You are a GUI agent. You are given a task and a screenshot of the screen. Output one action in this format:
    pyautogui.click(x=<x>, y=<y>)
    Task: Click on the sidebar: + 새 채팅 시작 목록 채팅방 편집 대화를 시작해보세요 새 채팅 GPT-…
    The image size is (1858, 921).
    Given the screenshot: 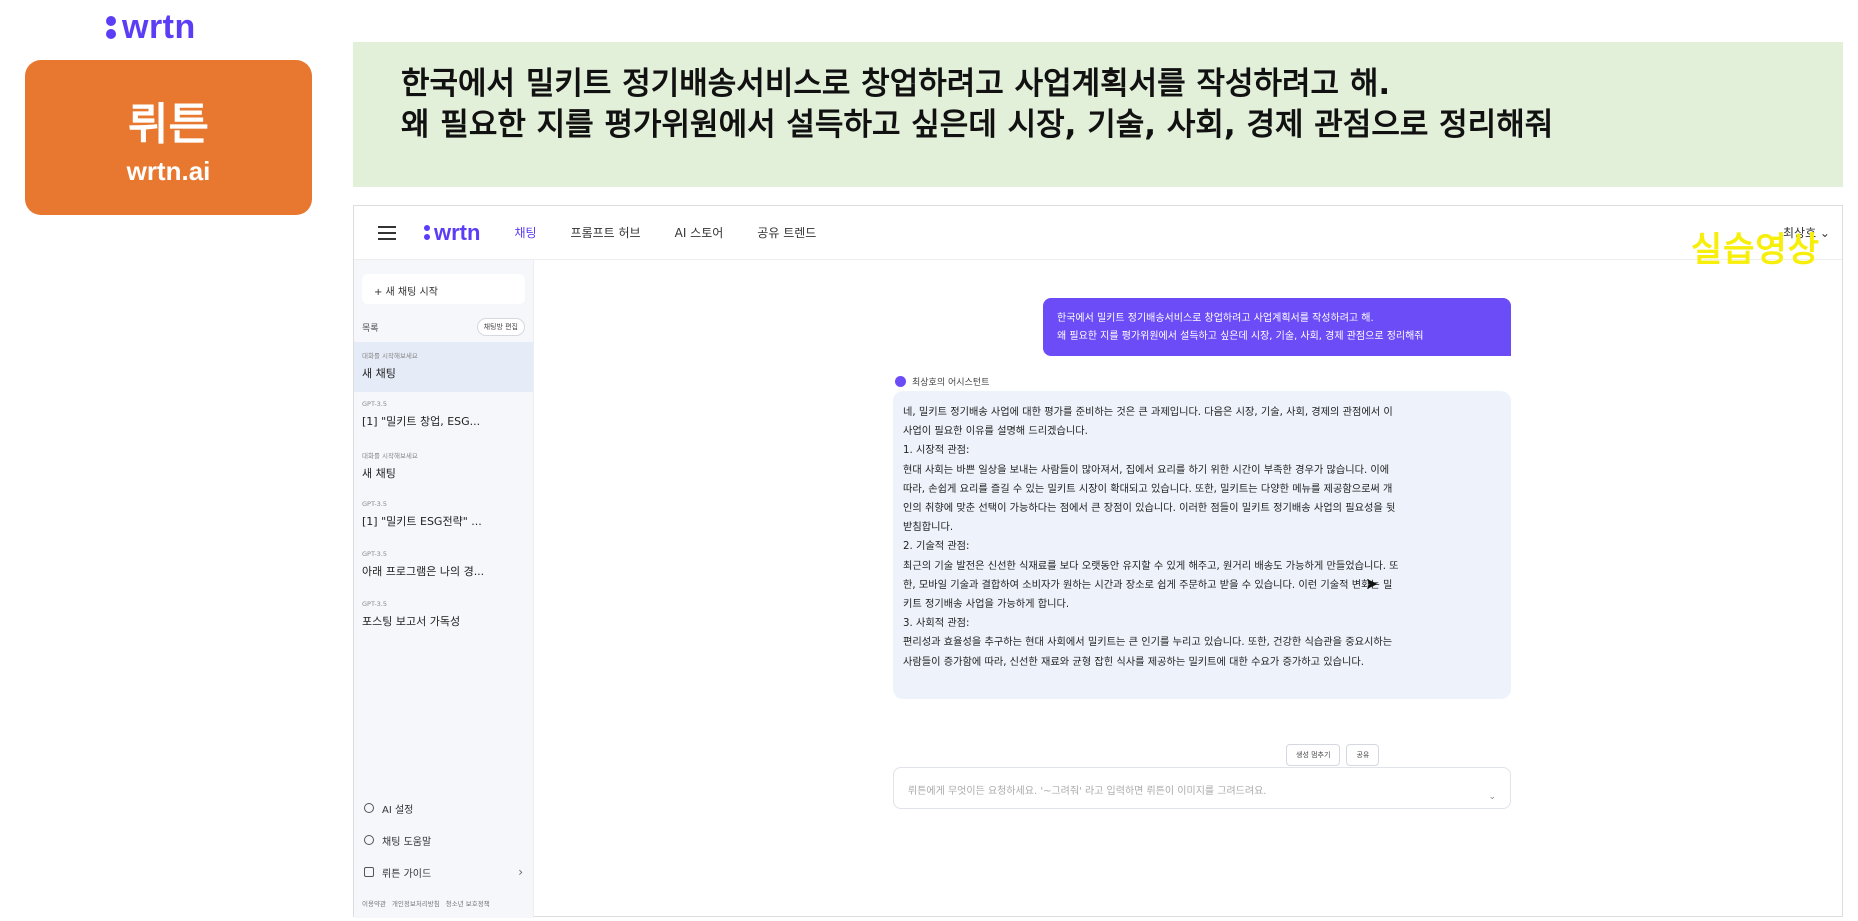 What is the action you would take?
    pyautogui.click(x=444, y=589)
    